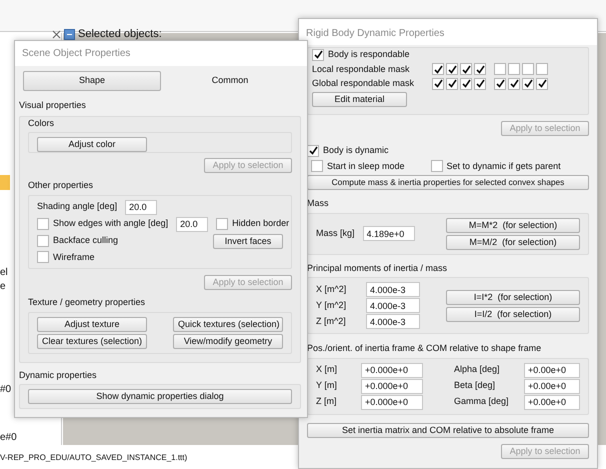 The image size is (606, 469). I want to click on checkbox-label: Show edges with angle [deg], so click(110, 223).